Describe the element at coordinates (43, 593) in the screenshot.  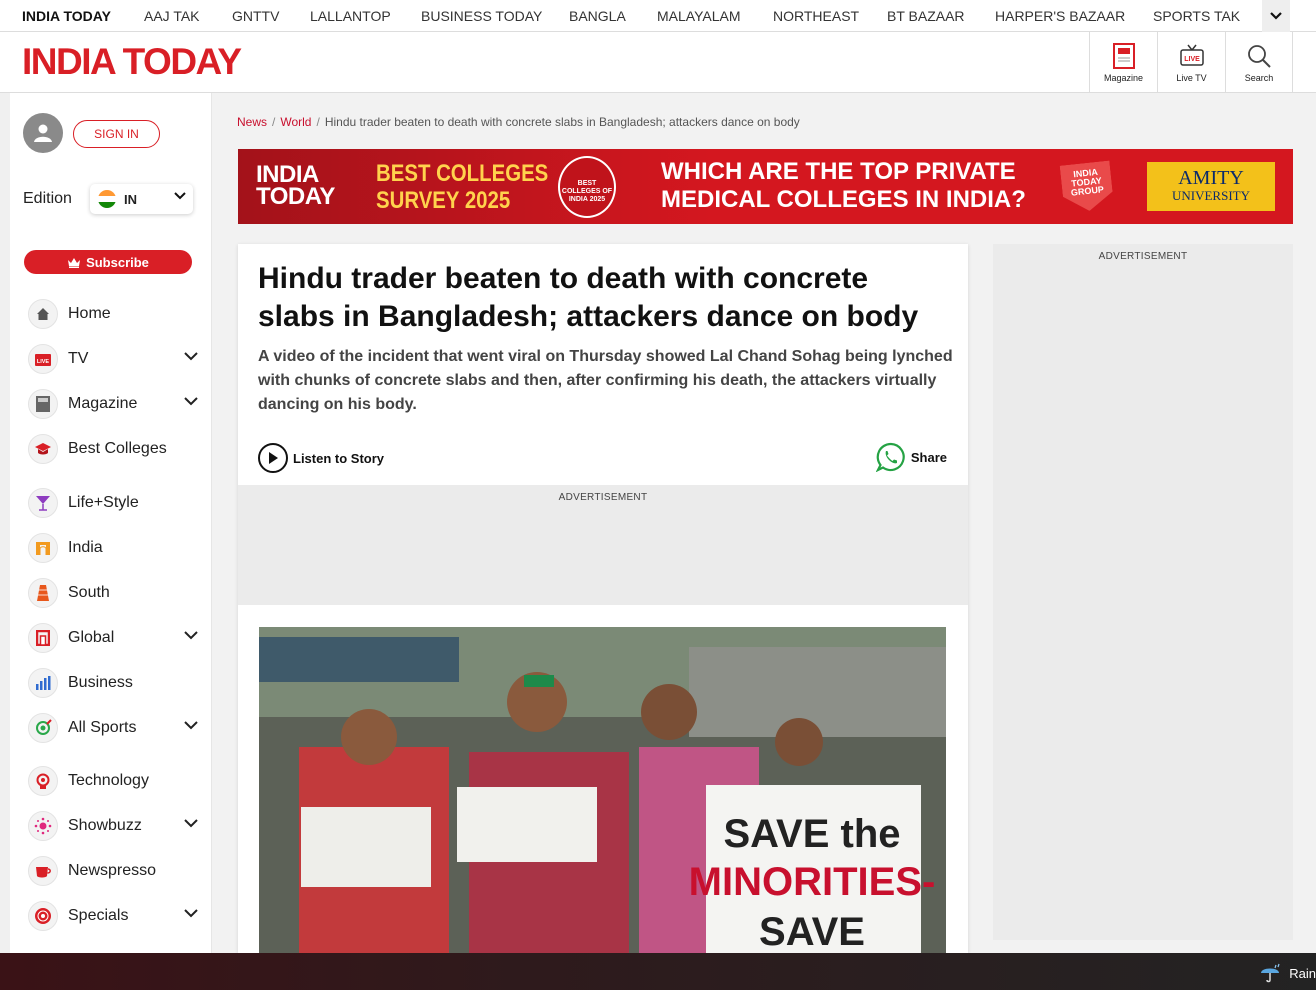
I see `temple-icon` at that location.